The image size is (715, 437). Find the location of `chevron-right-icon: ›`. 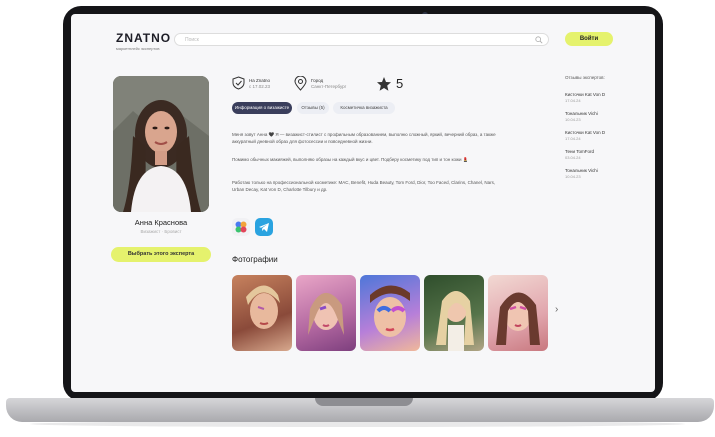

chevron-right-icon: › is located at coordinates (556, 309).